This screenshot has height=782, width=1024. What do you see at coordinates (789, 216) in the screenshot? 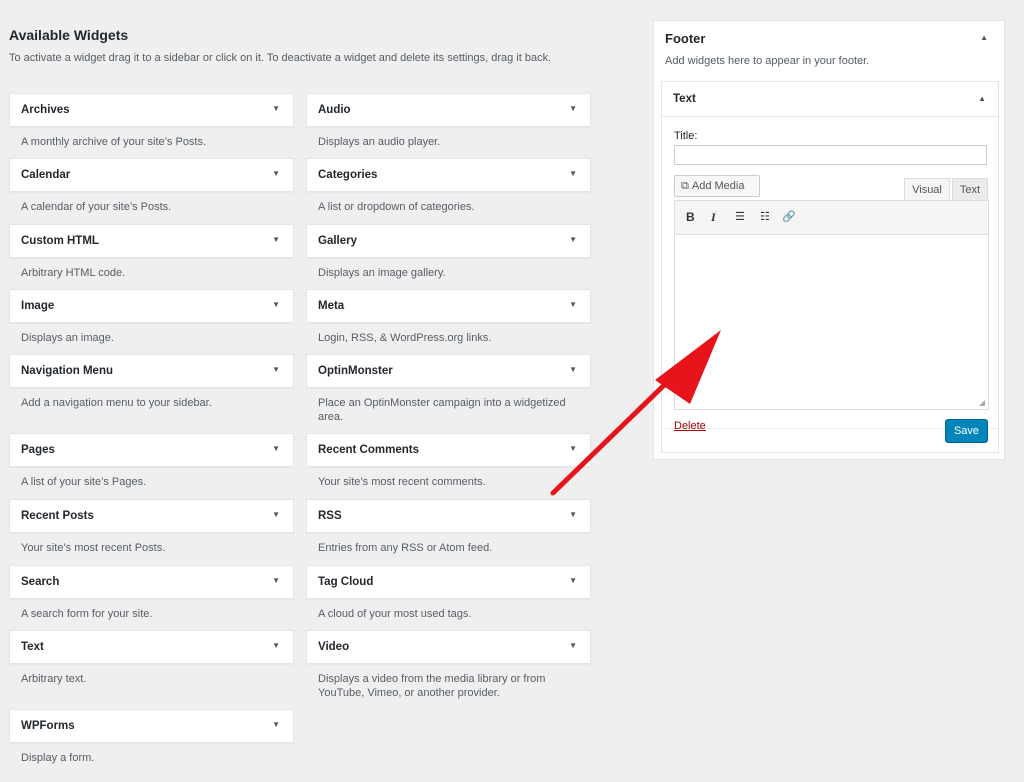
I see `link-icon: 🔗` at bounding box center [789, 216].